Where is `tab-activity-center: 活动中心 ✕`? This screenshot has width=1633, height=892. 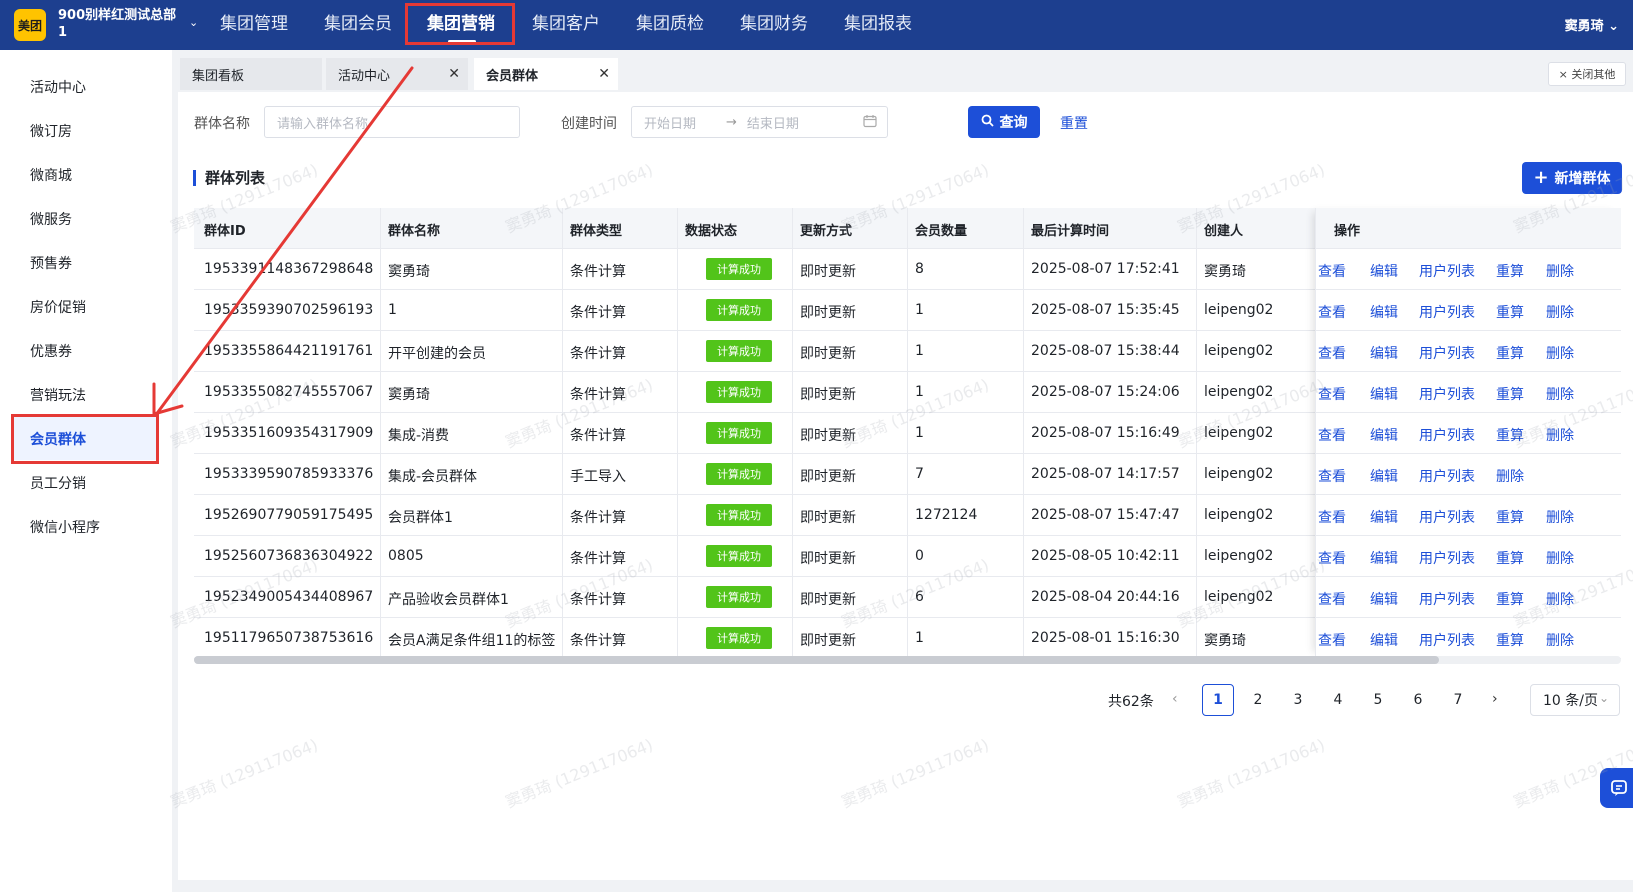
tab-activity-center: 活动中心 ✕ is located at coordinates (397, 74).